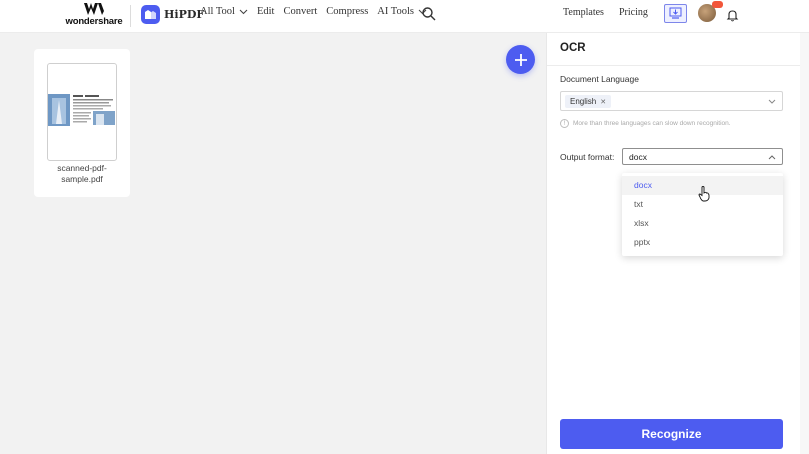 The image size is (809, 454). What do you see at coordinates (587, 157) in the screenshot?
I see `output-format-label: Output format:` at bounding box center [587, 157].